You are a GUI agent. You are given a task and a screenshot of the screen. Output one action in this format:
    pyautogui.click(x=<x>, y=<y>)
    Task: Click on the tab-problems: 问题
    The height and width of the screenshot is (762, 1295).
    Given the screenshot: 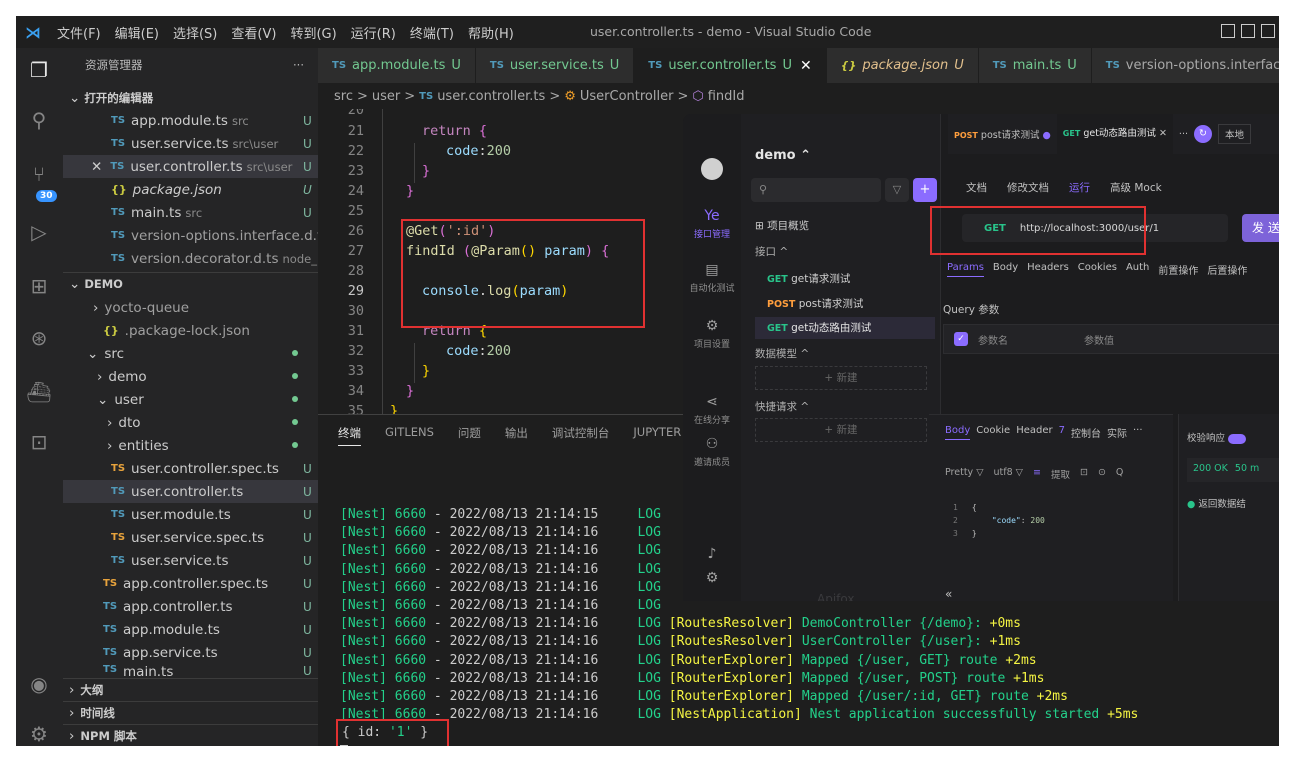 What is the action you would take?
    pyautogui.click(x=469, y=435)
    